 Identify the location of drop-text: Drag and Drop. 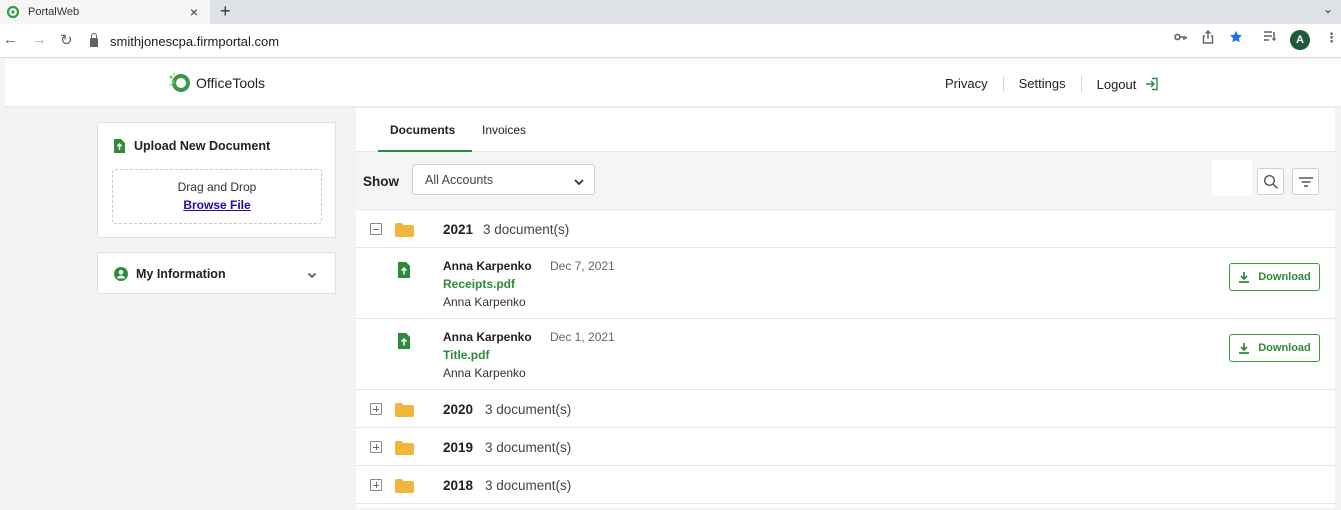
(217, 187).